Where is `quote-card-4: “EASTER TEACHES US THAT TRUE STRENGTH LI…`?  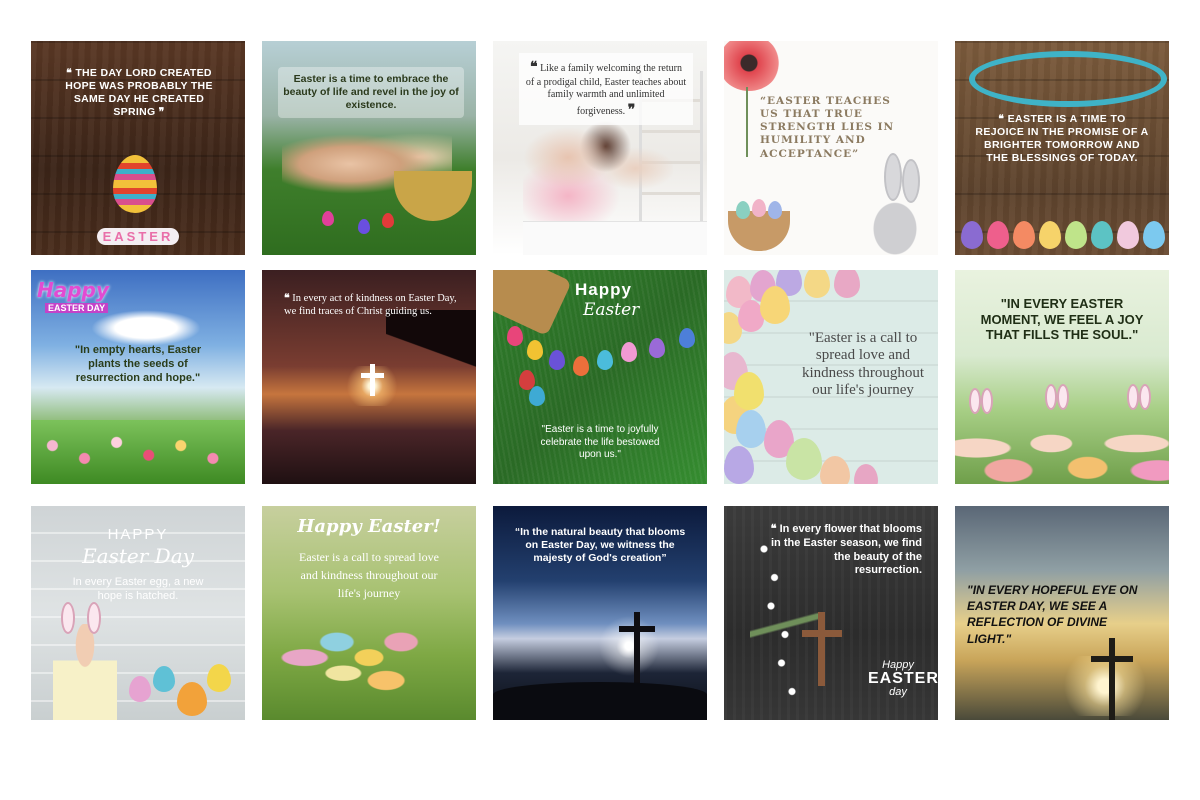
quote-card-4: “EASTER TEACHES US THAT TRUE STRENGTH LI… is located at coordinates (831, 148).